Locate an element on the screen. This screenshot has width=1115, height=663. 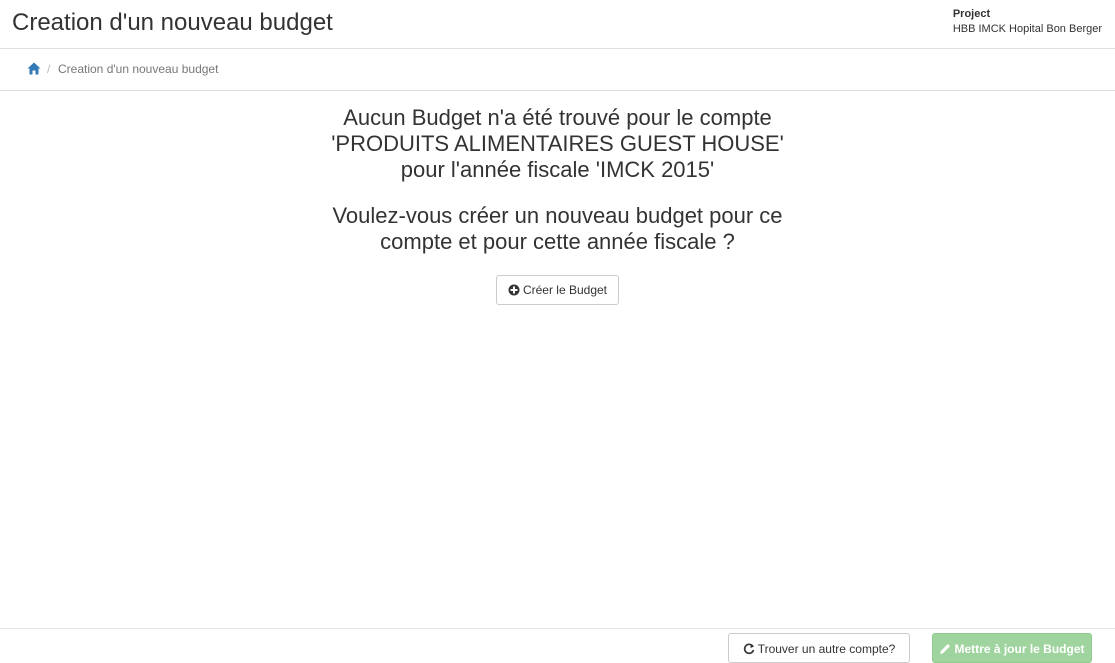
message-account: 'PRODUITS ALIMENTAIRES GUEST HOUSE' is located at coordinates (557, 143).